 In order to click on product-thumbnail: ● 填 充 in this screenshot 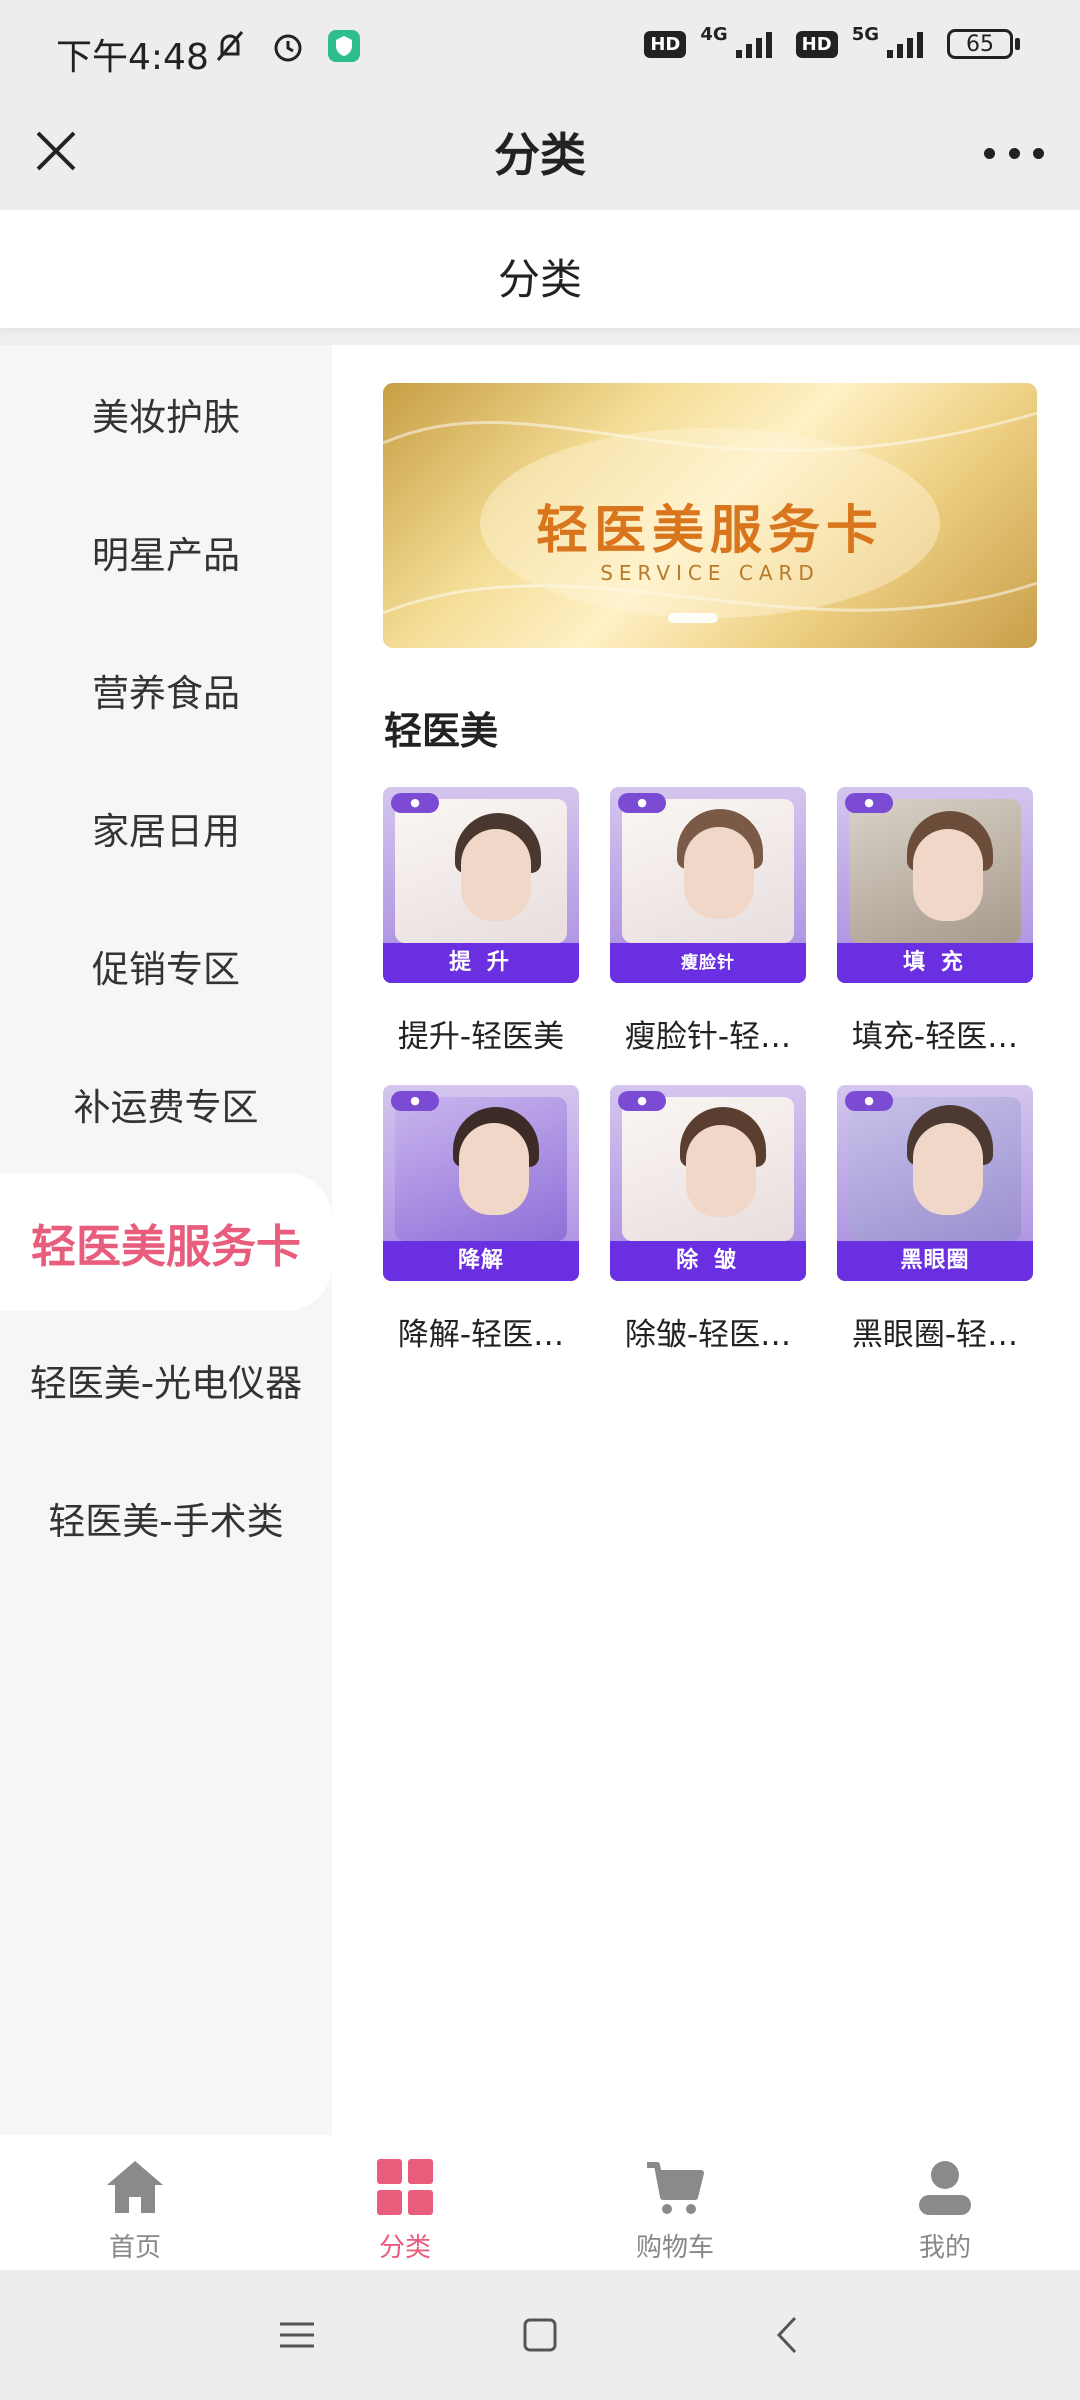, I will do `click(935, 885)`.